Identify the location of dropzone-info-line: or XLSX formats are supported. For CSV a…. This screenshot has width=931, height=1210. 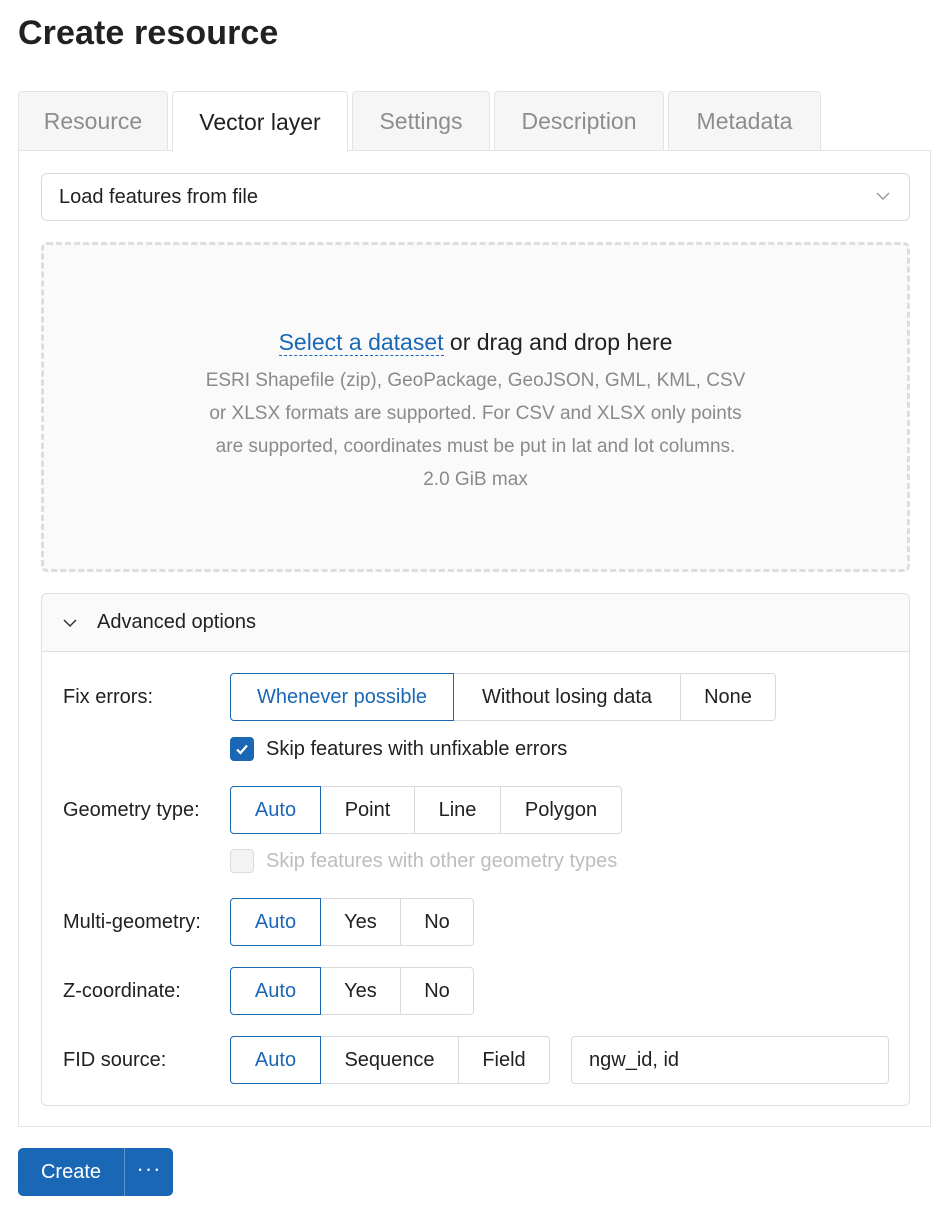
(475, 413).